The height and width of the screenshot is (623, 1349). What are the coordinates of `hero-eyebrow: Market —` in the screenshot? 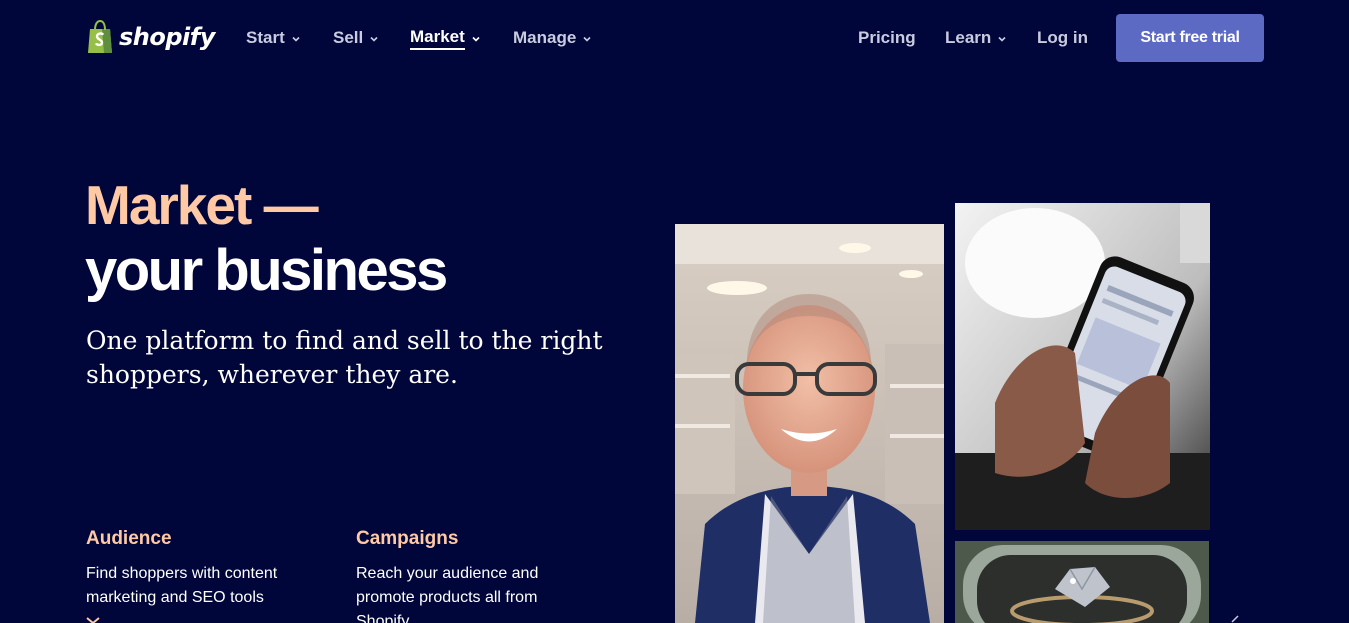 It's located at (202, 205).